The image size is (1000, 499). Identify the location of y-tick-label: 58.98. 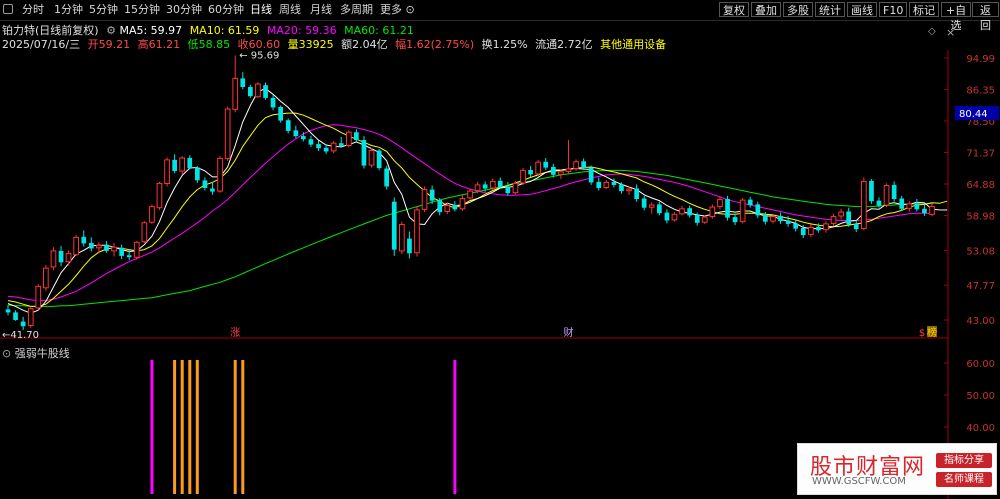
(980, 217).